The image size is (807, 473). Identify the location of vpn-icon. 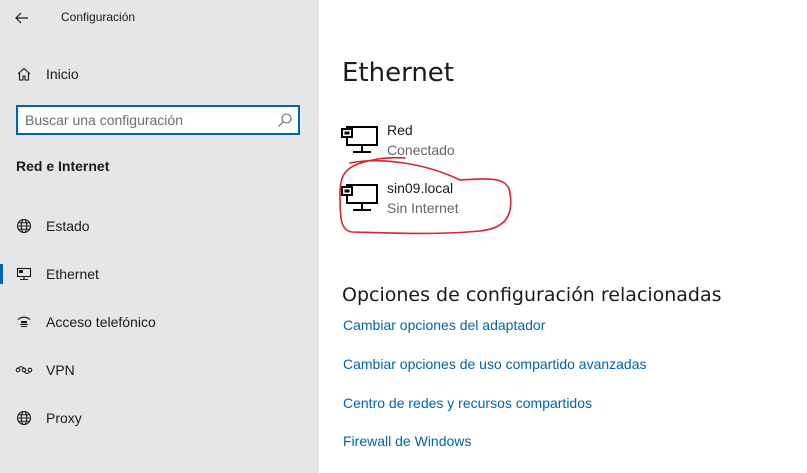
(24, 370).